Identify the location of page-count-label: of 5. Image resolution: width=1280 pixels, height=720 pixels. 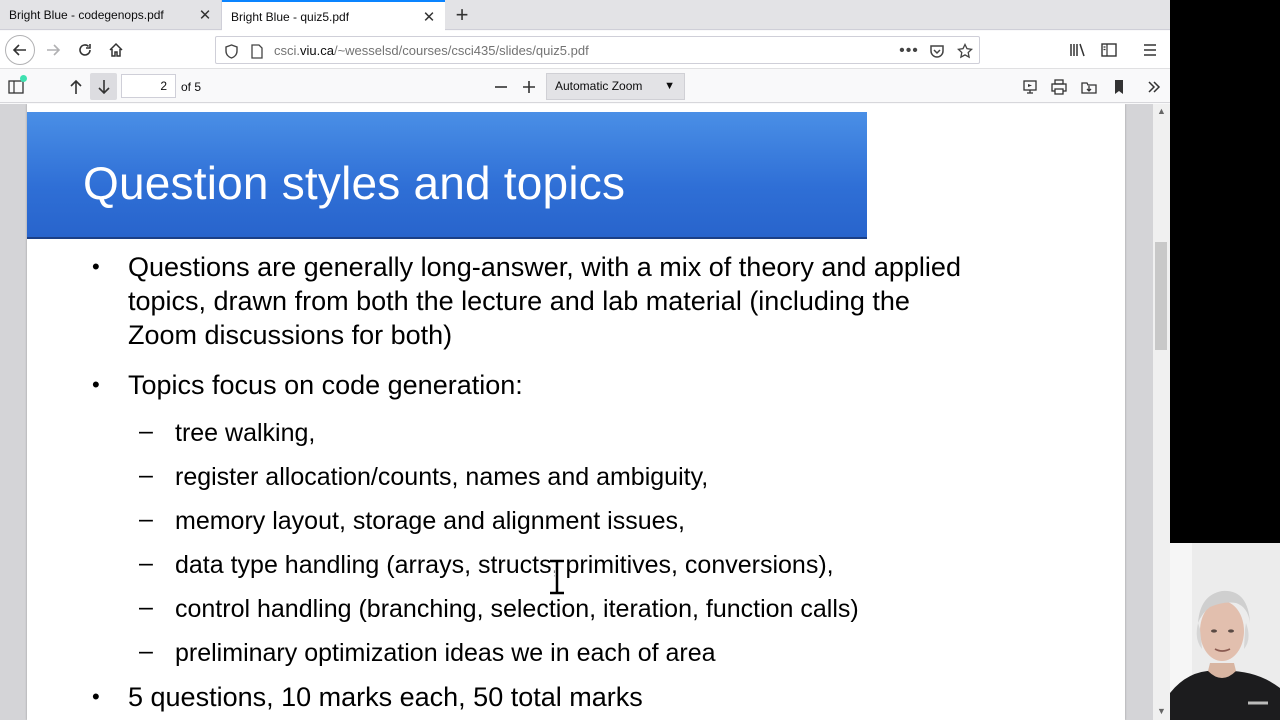
(191, 87).